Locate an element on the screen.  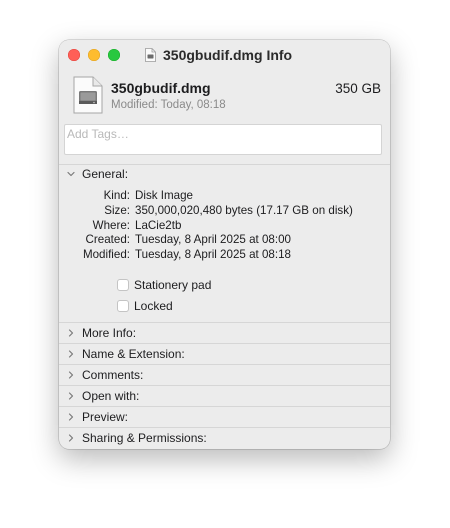
info-key: Created: is located at coordinates (107, 240).